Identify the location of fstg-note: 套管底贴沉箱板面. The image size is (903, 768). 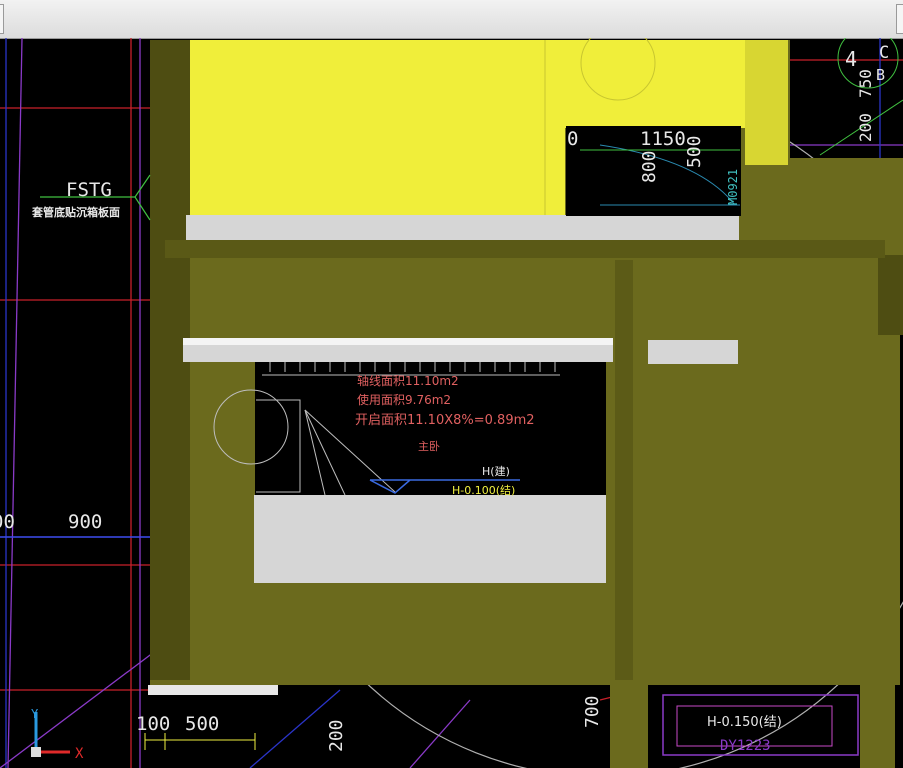
(76, 212).